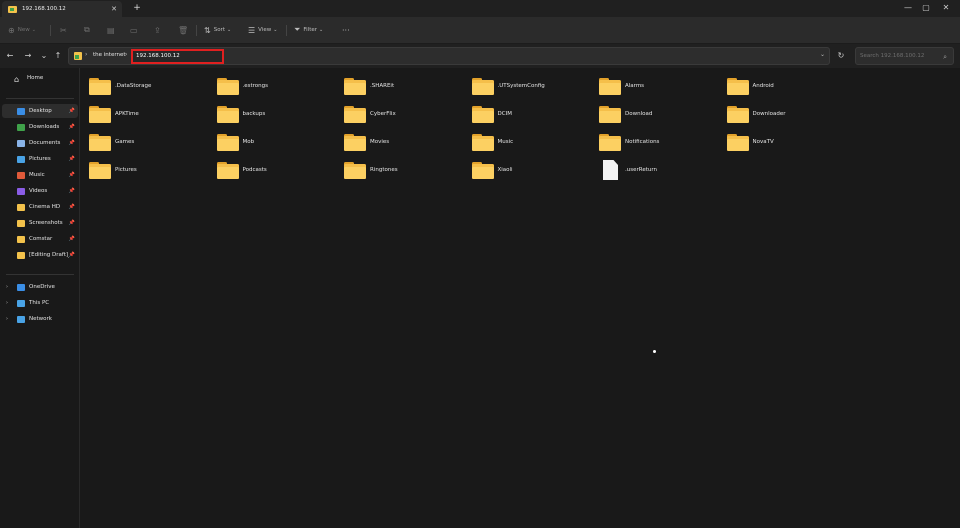 This screenshot has height=528, width=960. What do you see at coordinates (45, 207) in the screenshot?
I see `sidebar-item-label: Cinema HD` at bounding box center [45, 207].